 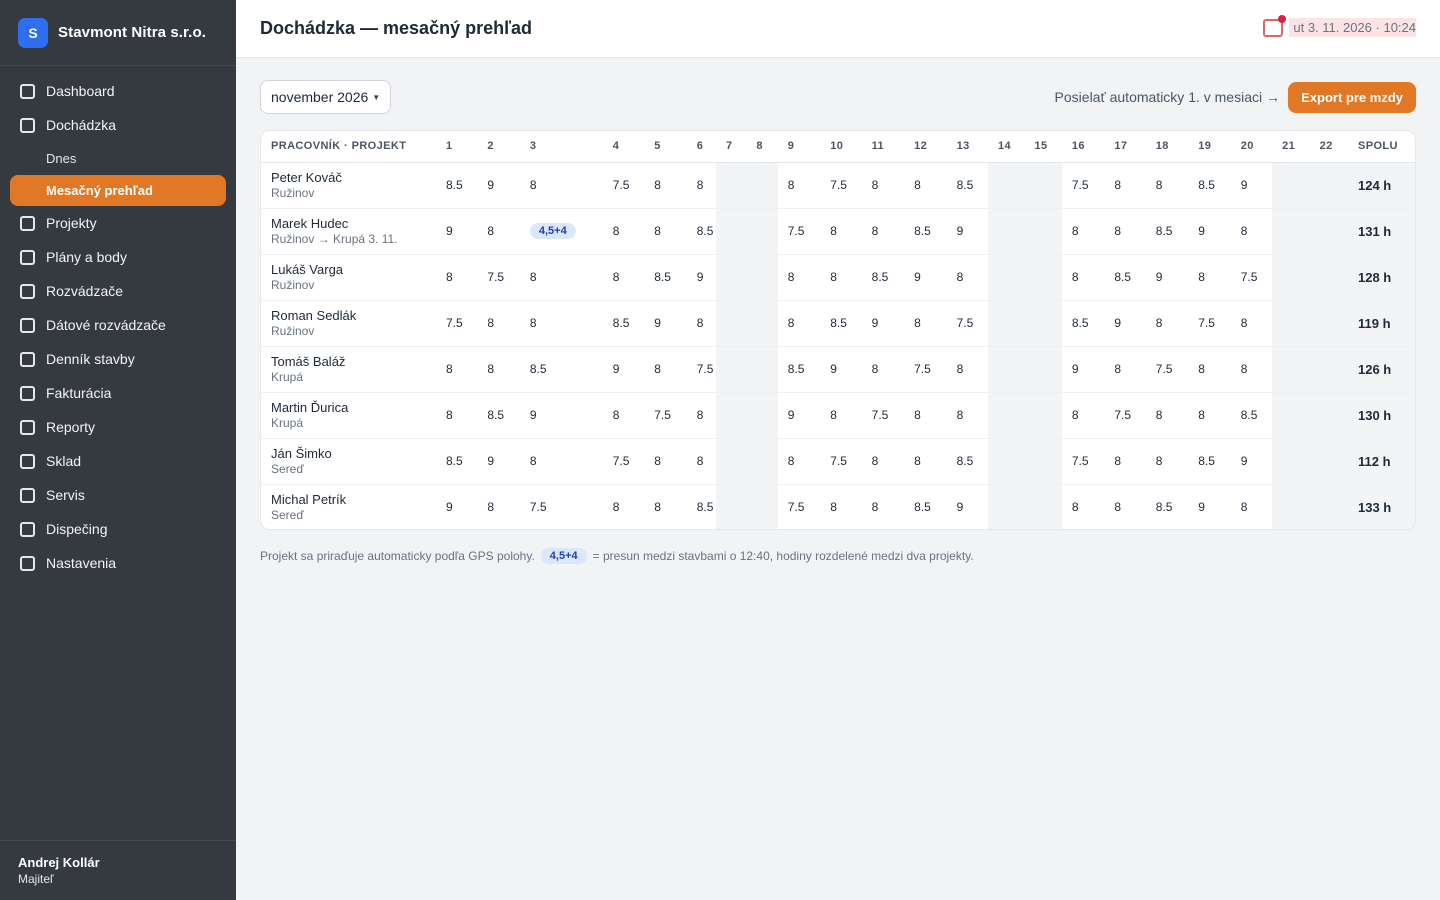 What do you see at coordinates (118, 158) in the screenshot?
I see `sidebar-subitem-dnes: Dnes` at bounding box center [118, 158].